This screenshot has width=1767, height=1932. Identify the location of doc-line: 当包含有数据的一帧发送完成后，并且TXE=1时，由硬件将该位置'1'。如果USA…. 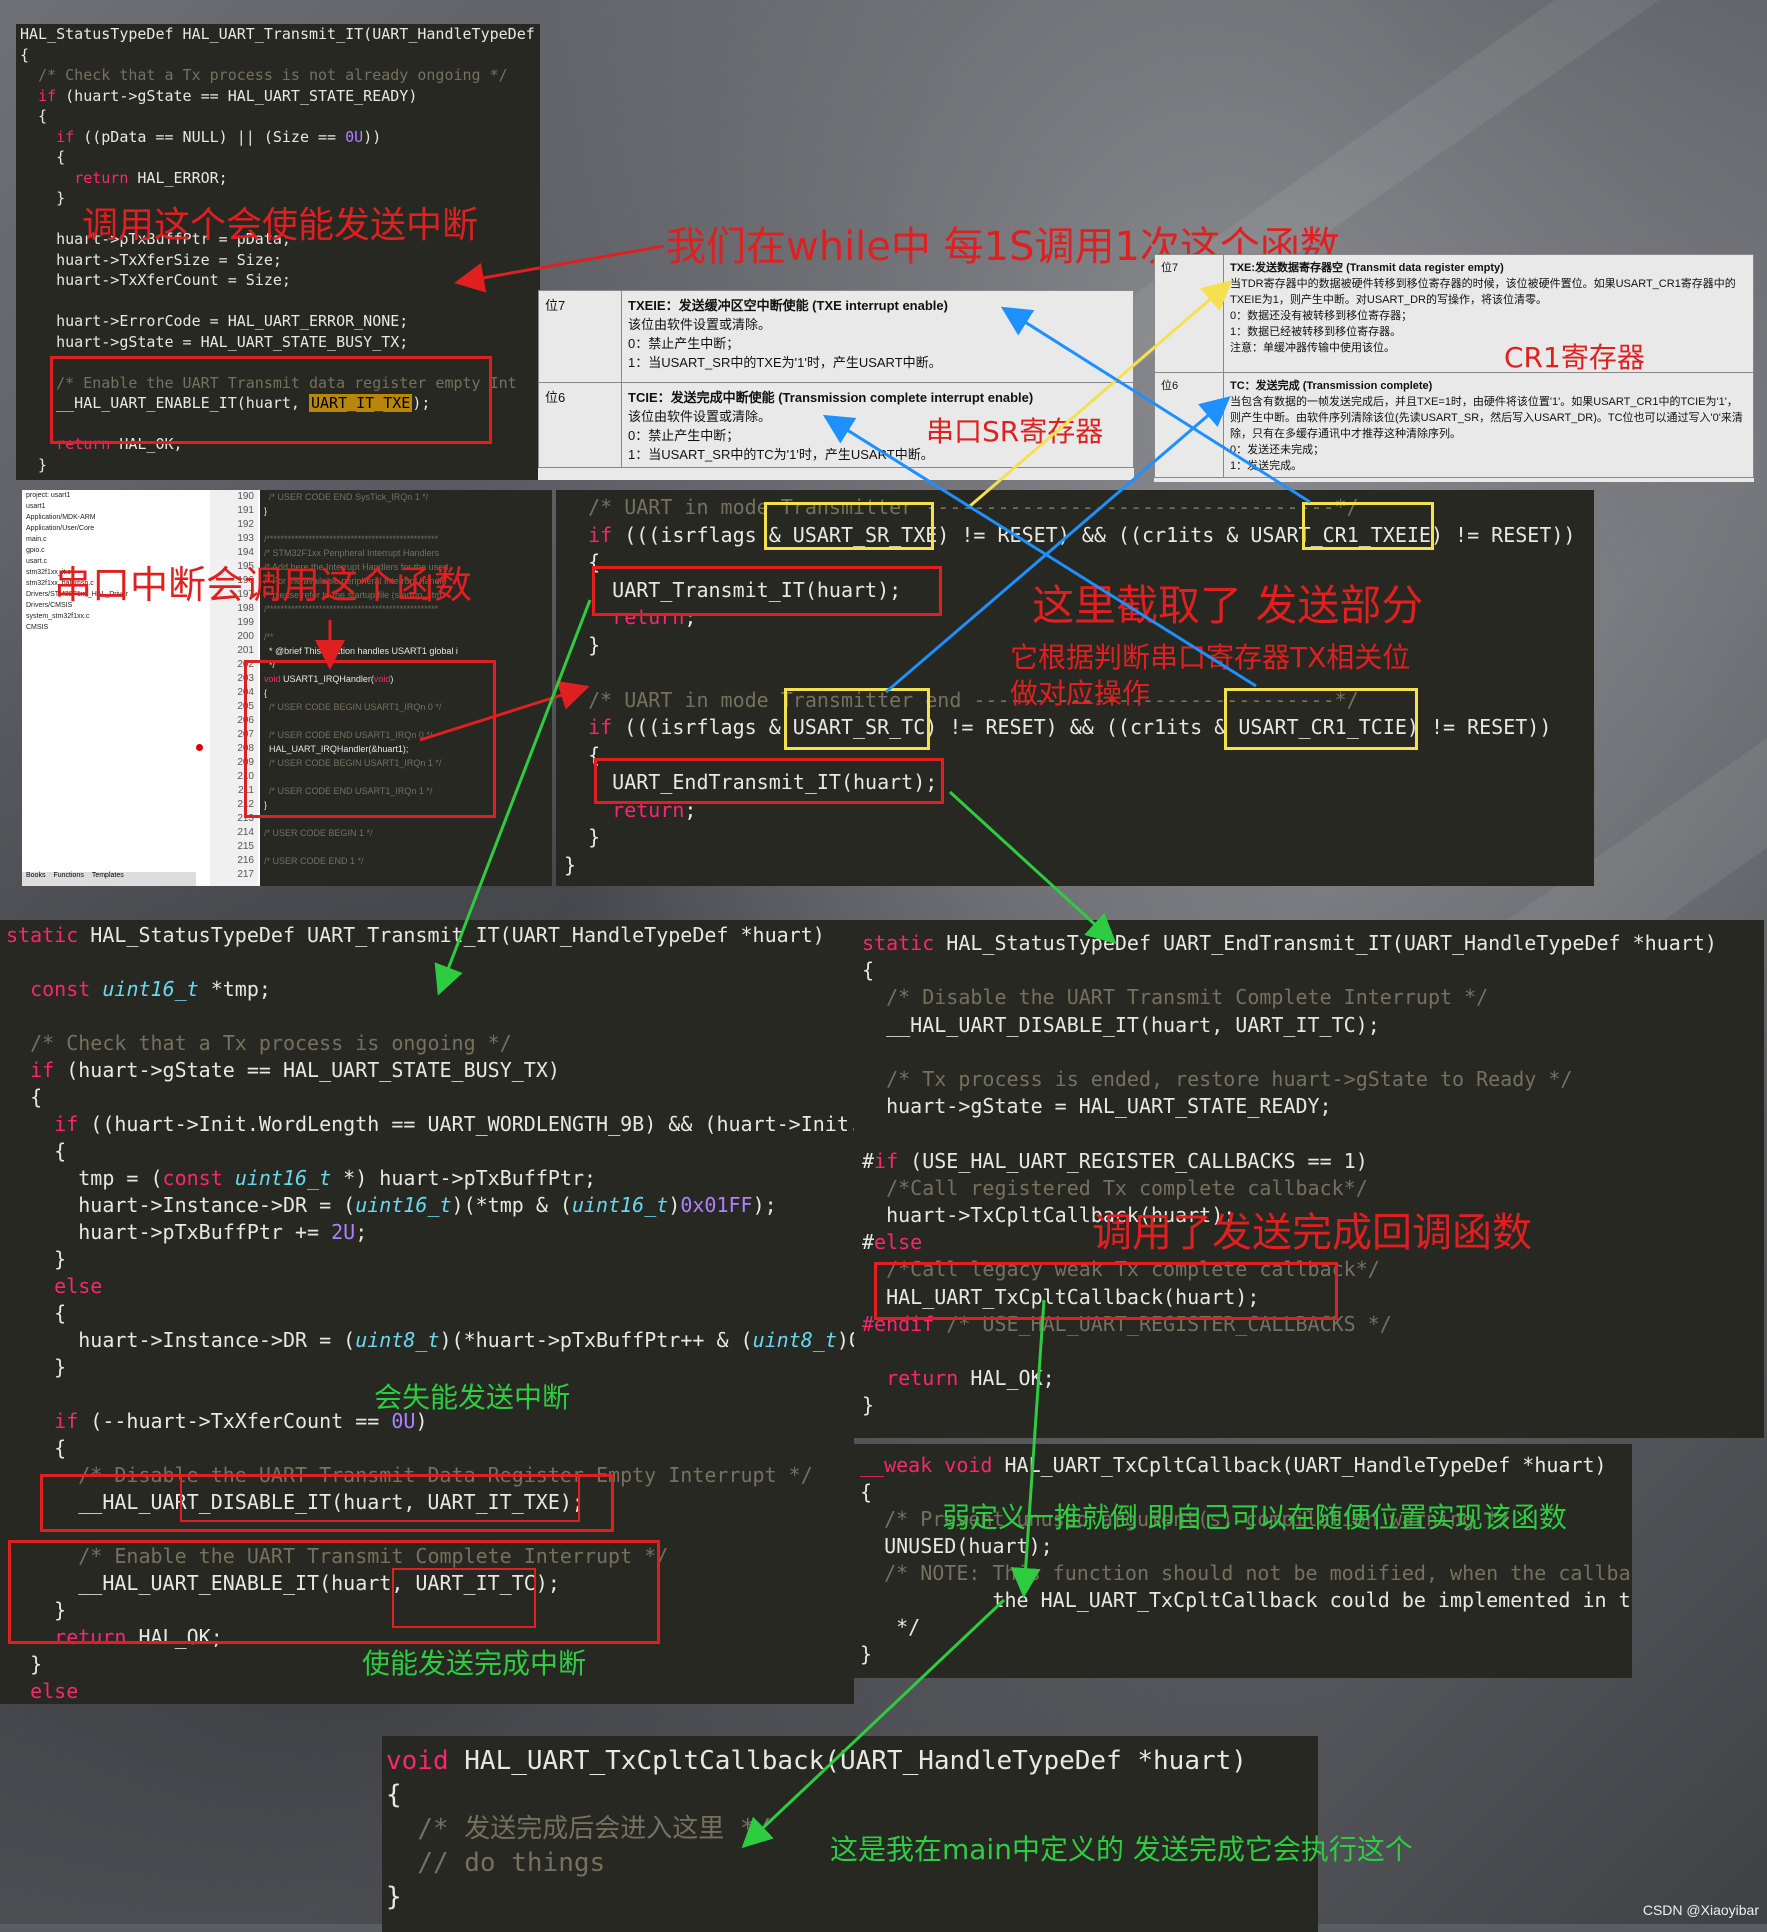
(1486, 418).